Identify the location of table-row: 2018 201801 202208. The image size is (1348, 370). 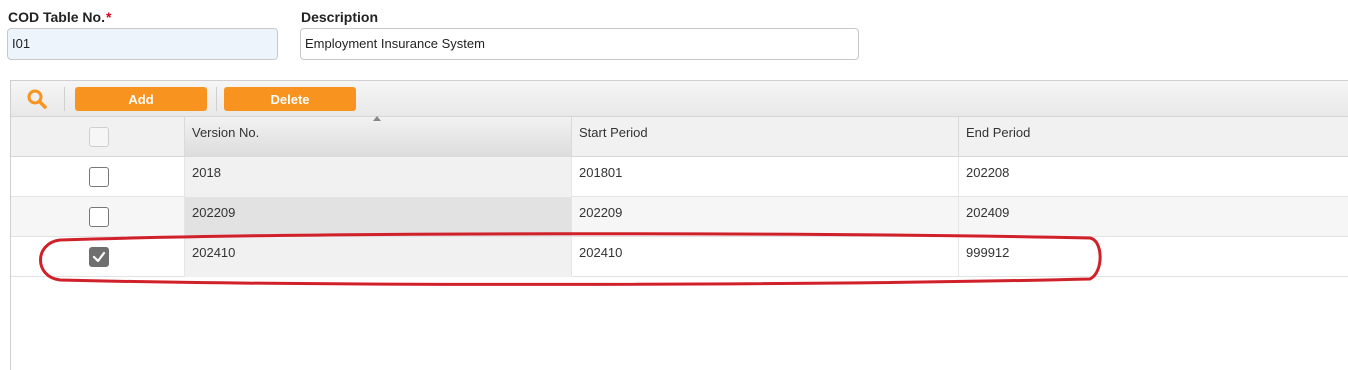
(679, 177).